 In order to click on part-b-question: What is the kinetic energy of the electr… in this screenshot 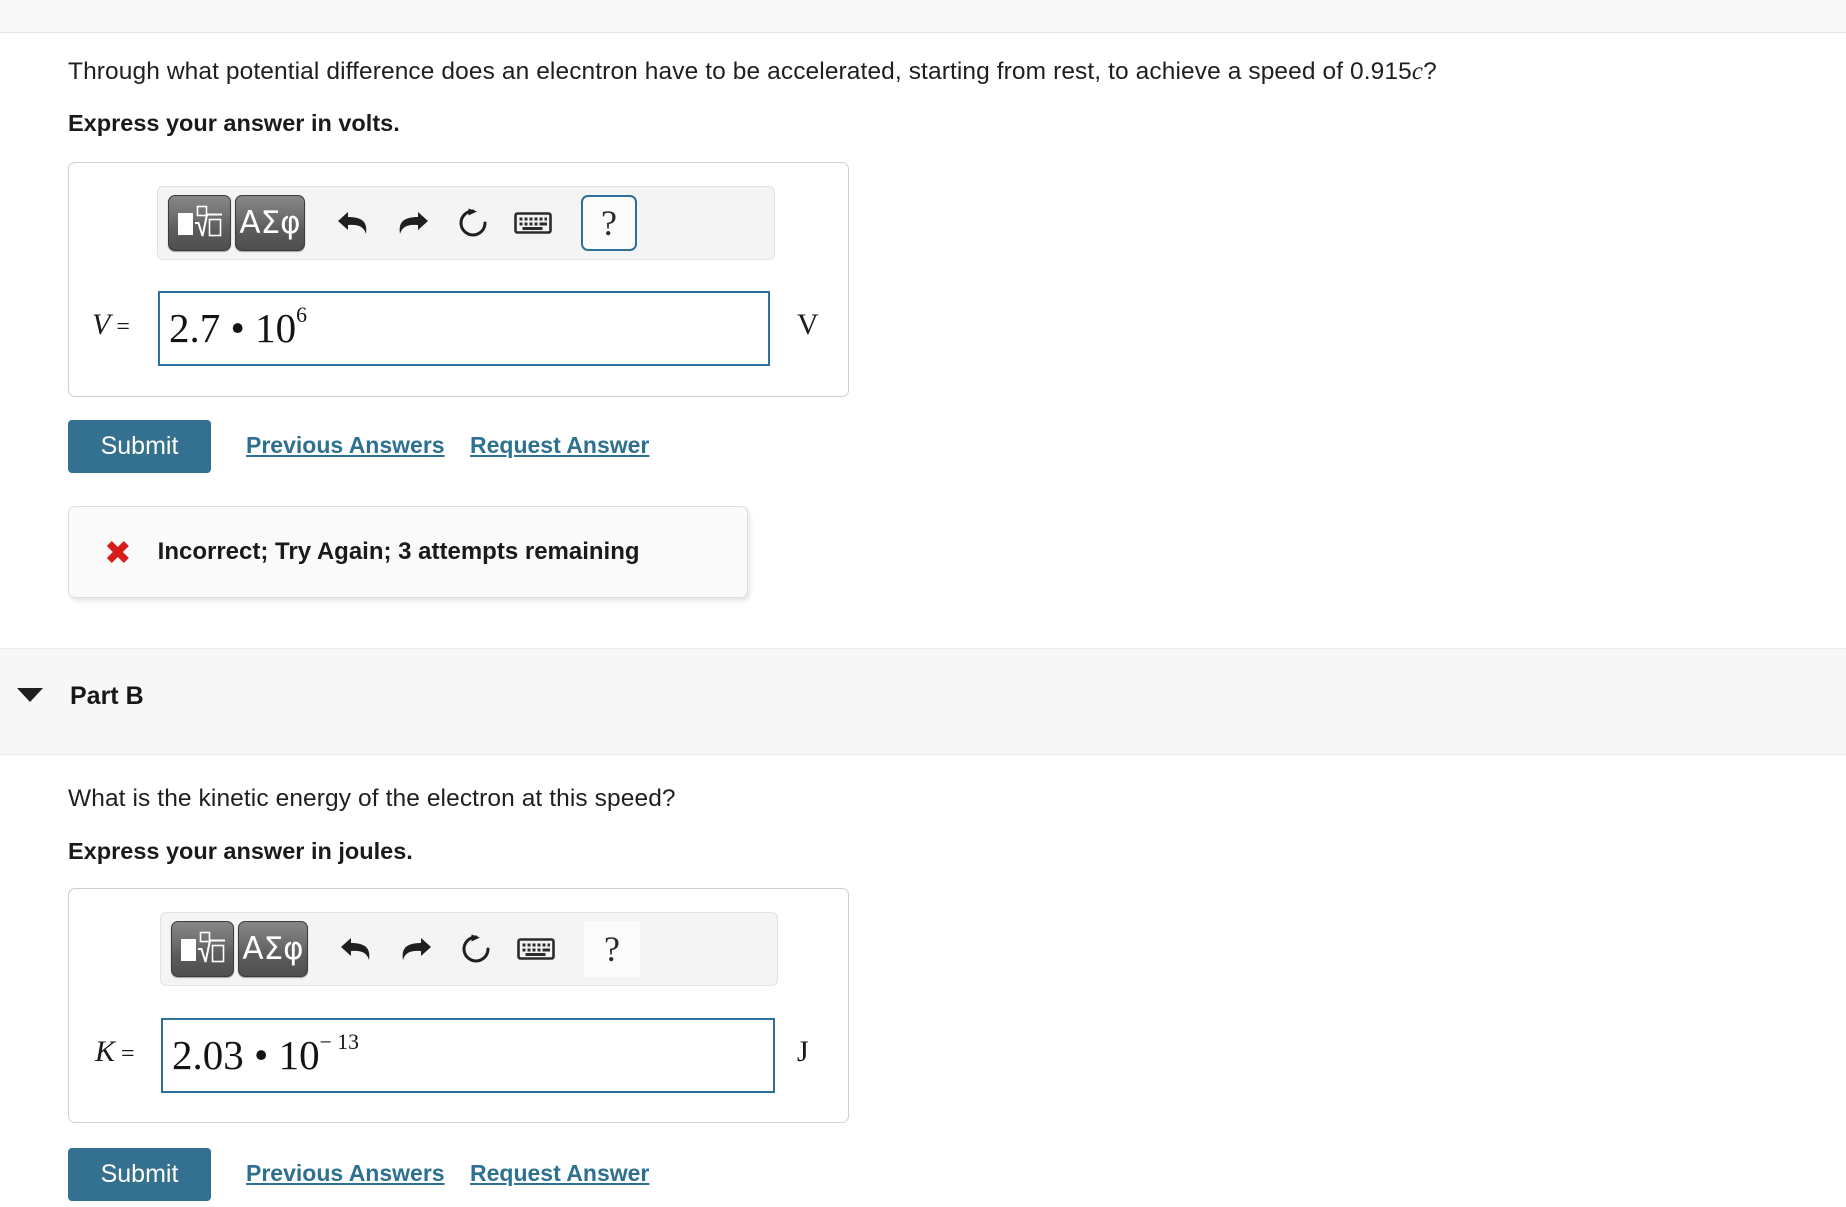, I will do `click(372, 798)`.